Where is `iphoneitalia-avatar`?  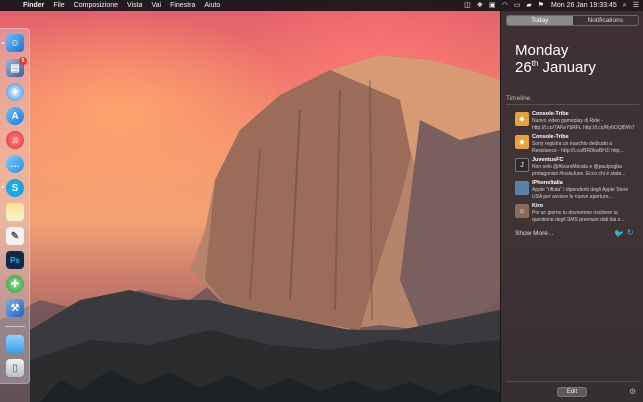 iphoneitalia-avatar is located at coordinates (522, 188).